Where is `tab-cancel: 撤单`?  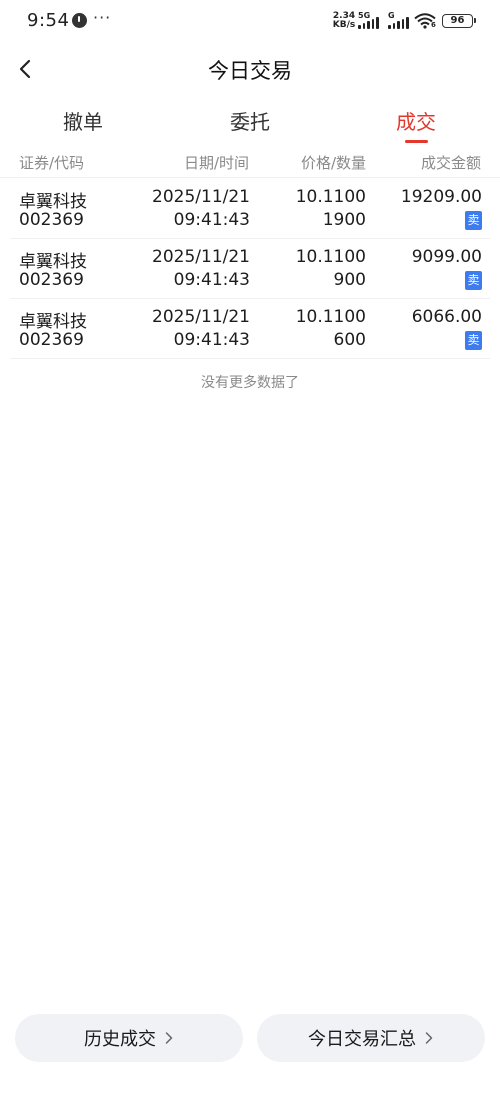
tab-cancel: 撤单 is located at coordinates (83, 120).